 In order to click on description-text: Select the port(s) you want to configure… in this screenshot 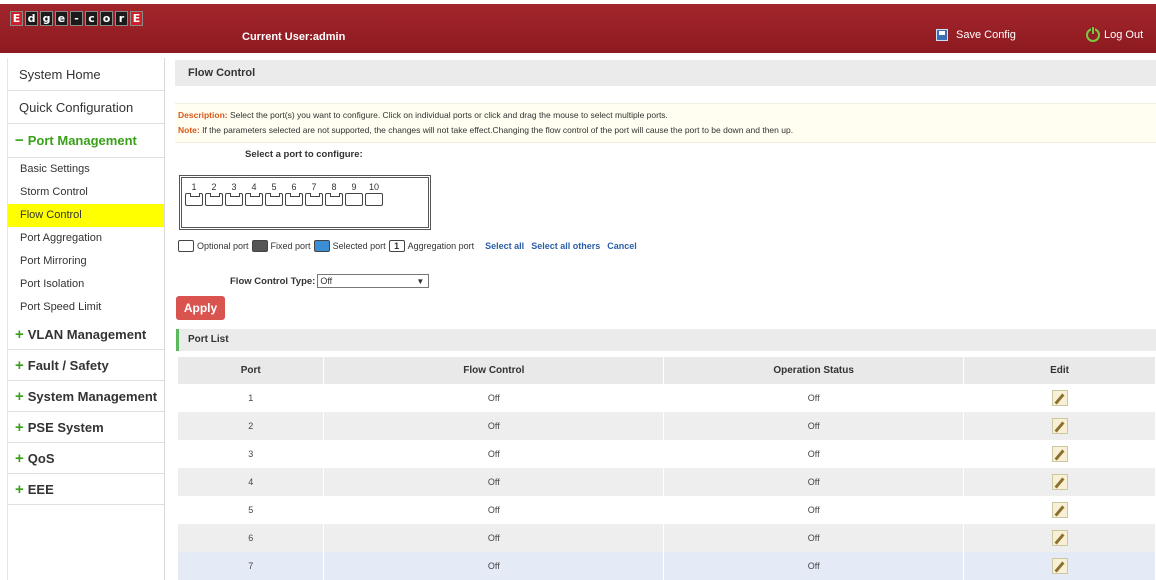, I will do `click(447, 115)`.